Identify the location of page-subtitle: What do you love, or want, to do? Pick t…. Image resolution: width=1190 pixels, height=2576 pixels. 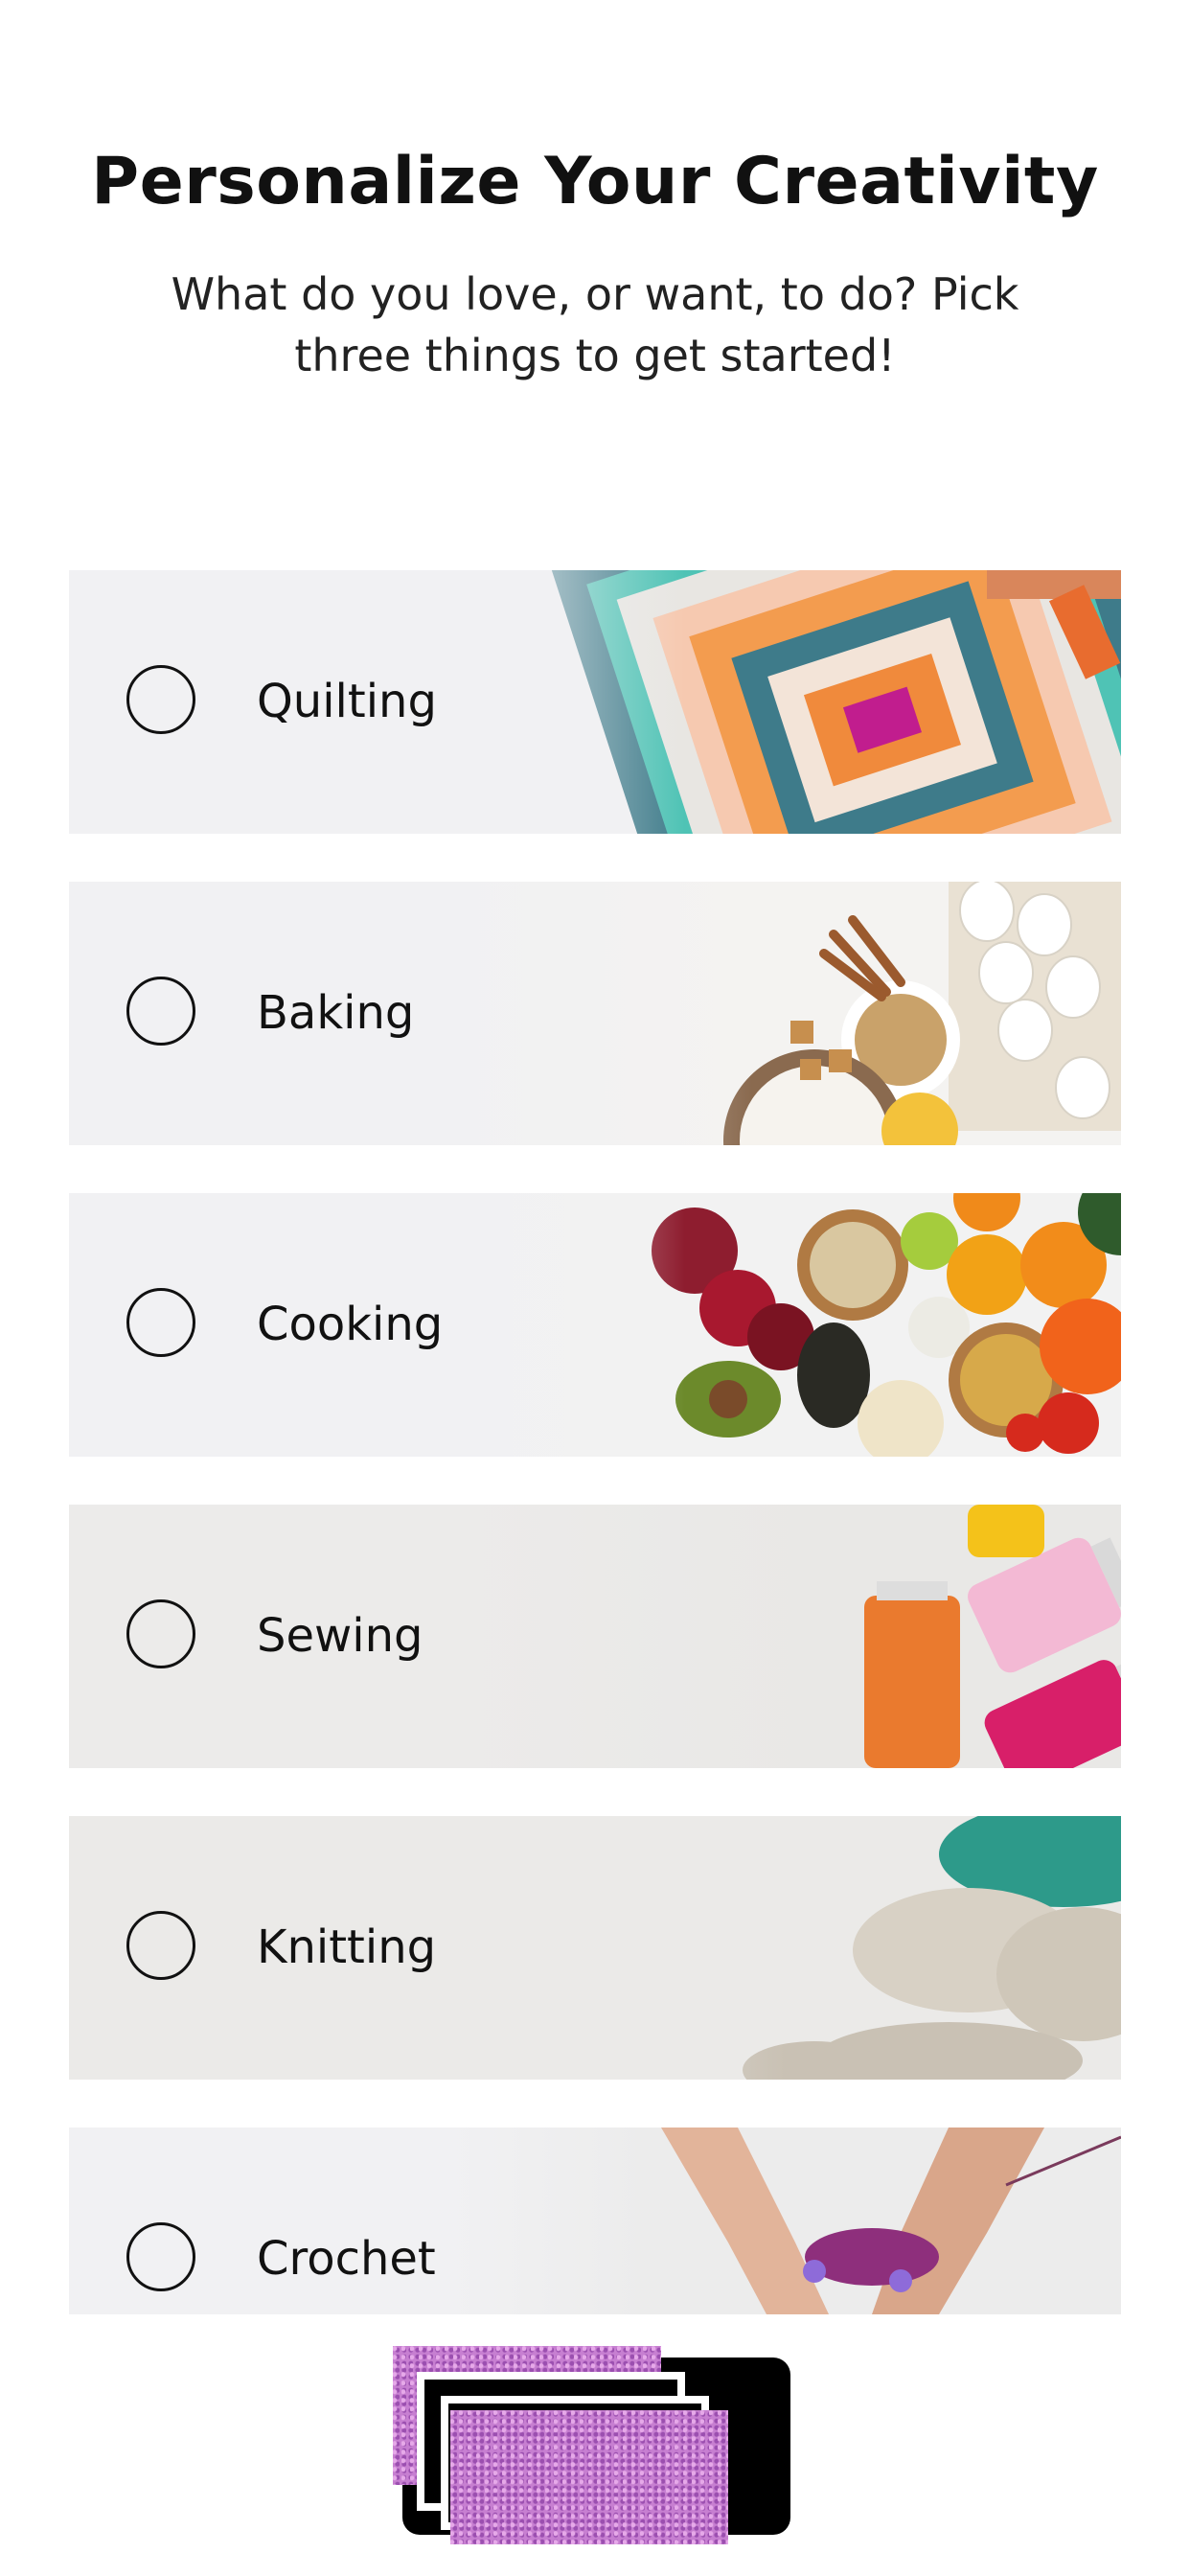
(595, 324).